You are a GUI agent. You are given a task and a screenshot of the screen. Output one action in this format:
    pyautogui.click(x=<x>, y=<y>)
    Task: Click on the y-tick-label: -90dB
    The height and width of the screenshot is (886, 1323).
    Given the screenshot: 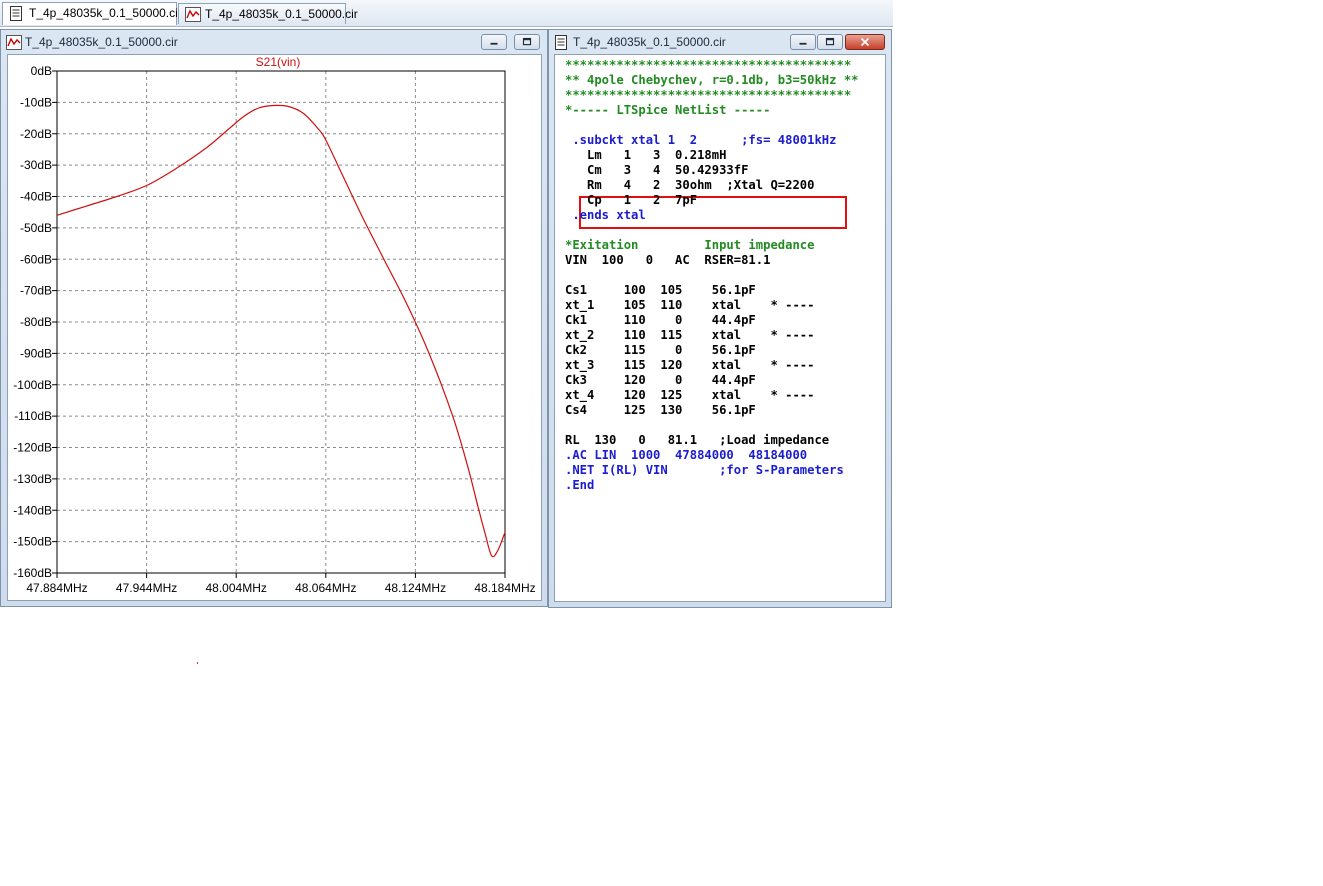 What is the action you would take?
    pyautogui.click(x=36, y=353)
    